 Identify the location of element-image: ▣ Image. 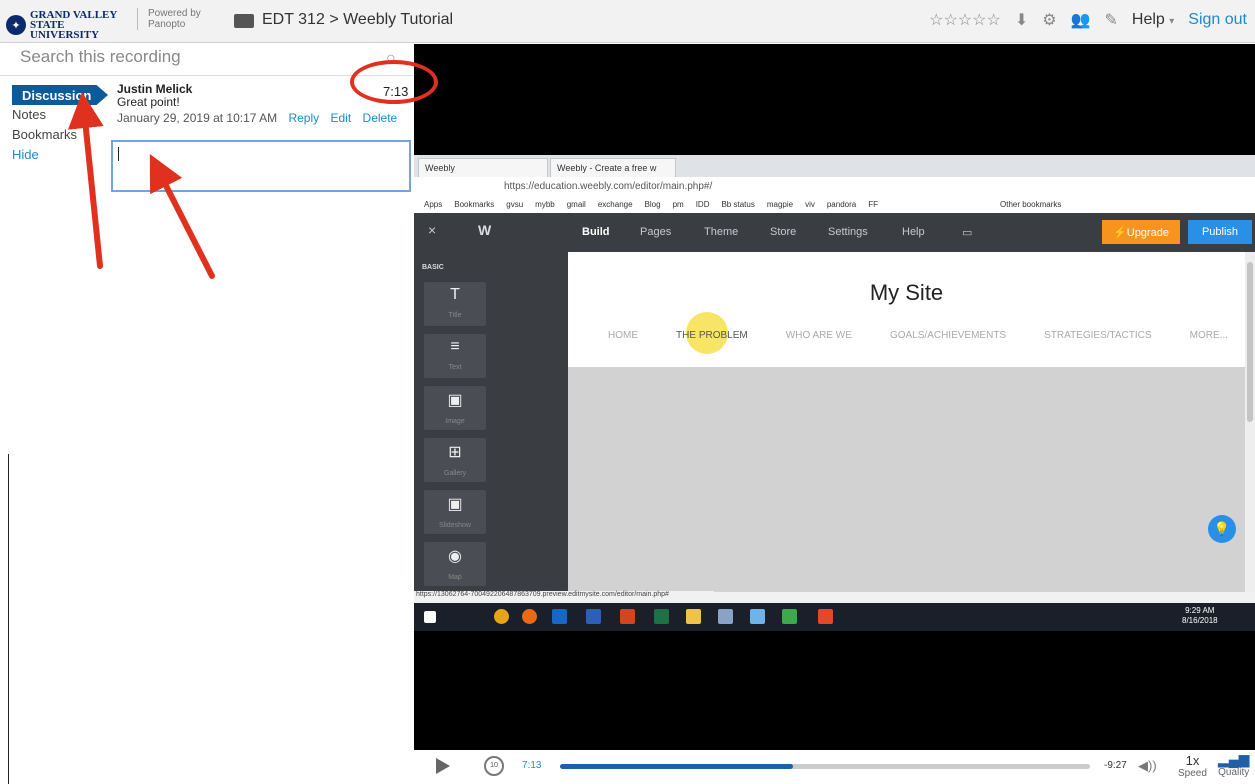
(455, 408).